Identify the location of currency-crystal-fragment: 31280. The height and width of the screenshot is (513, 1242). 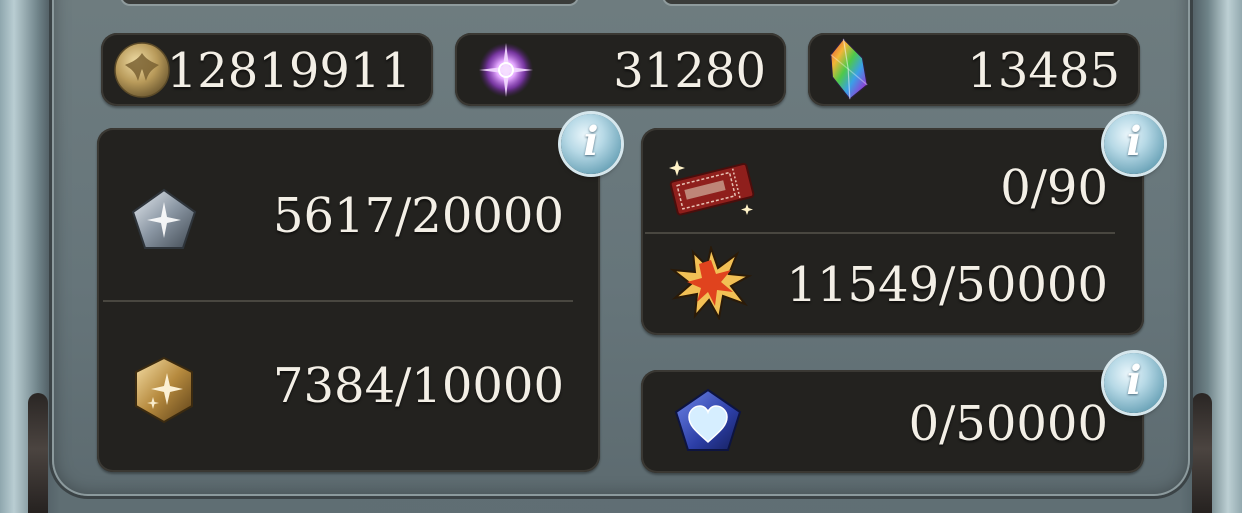
(620, 69).